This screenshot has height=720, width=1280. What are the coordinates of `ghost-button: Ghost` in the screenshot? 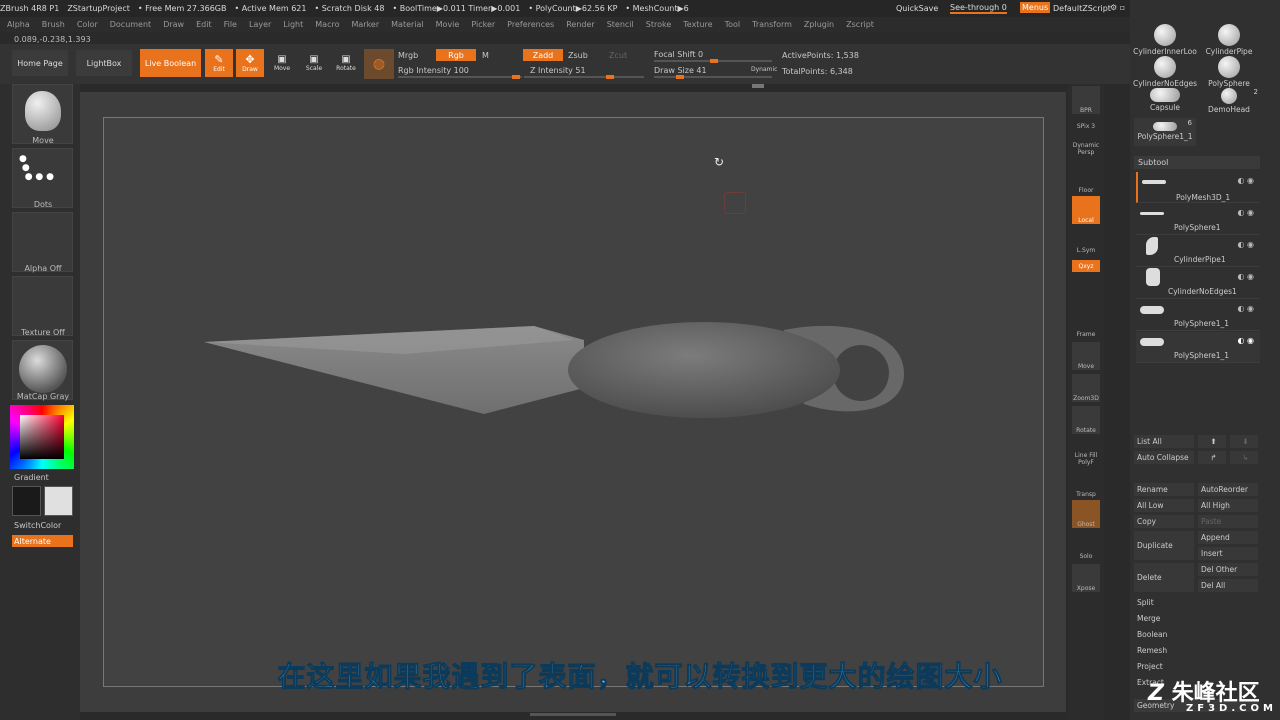 It's located at (1086, 514).